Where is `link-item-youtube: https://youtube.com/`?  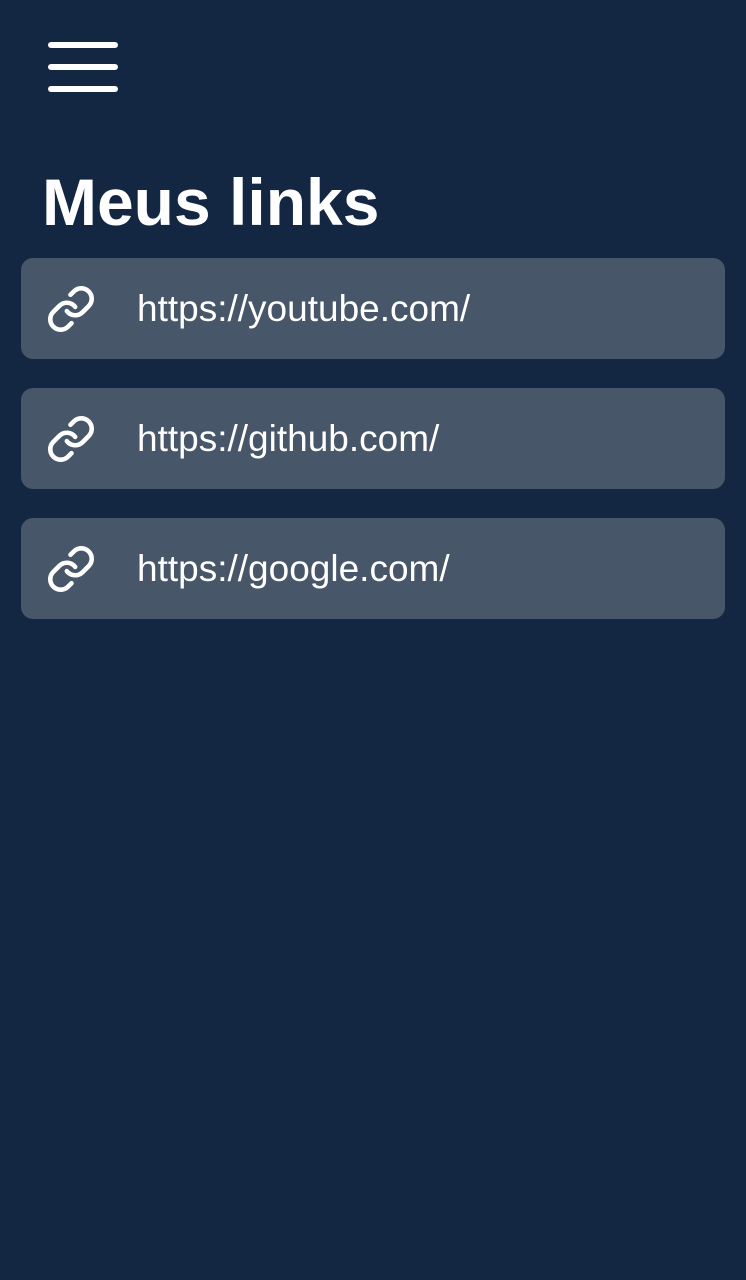 link-item-youtube: https://youtube.com/ is located at coordinates (373, 308).